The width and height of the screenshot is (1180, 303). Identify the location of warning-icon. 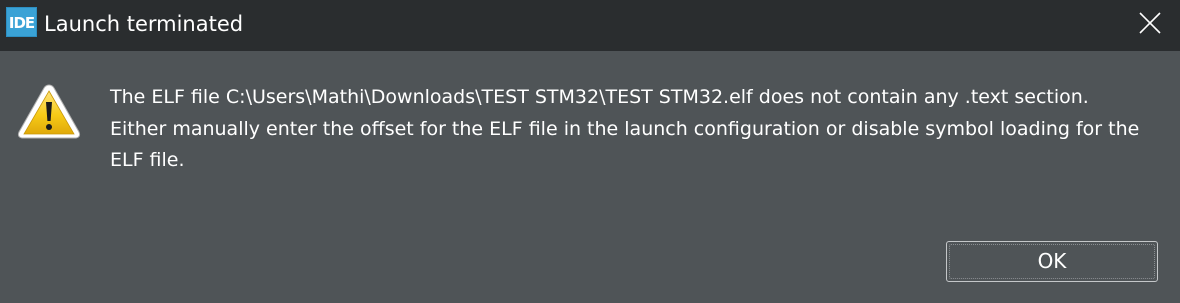
(49, 111).